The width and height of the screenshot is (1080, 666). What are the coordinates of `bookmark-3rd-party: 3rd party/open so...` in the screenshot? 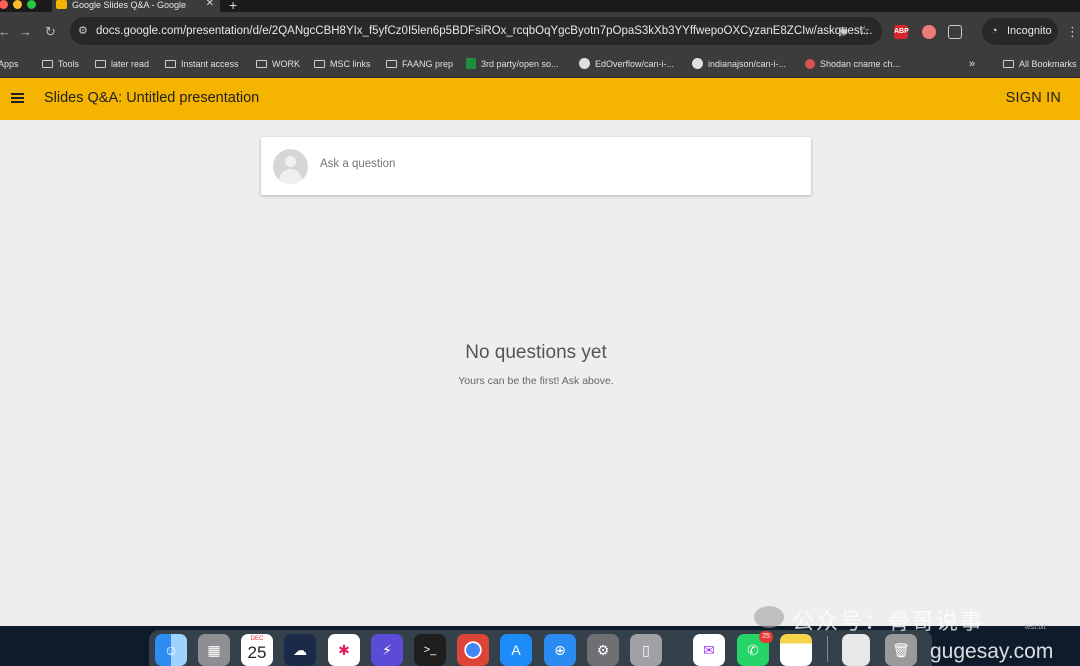 It's located at (512, 64).